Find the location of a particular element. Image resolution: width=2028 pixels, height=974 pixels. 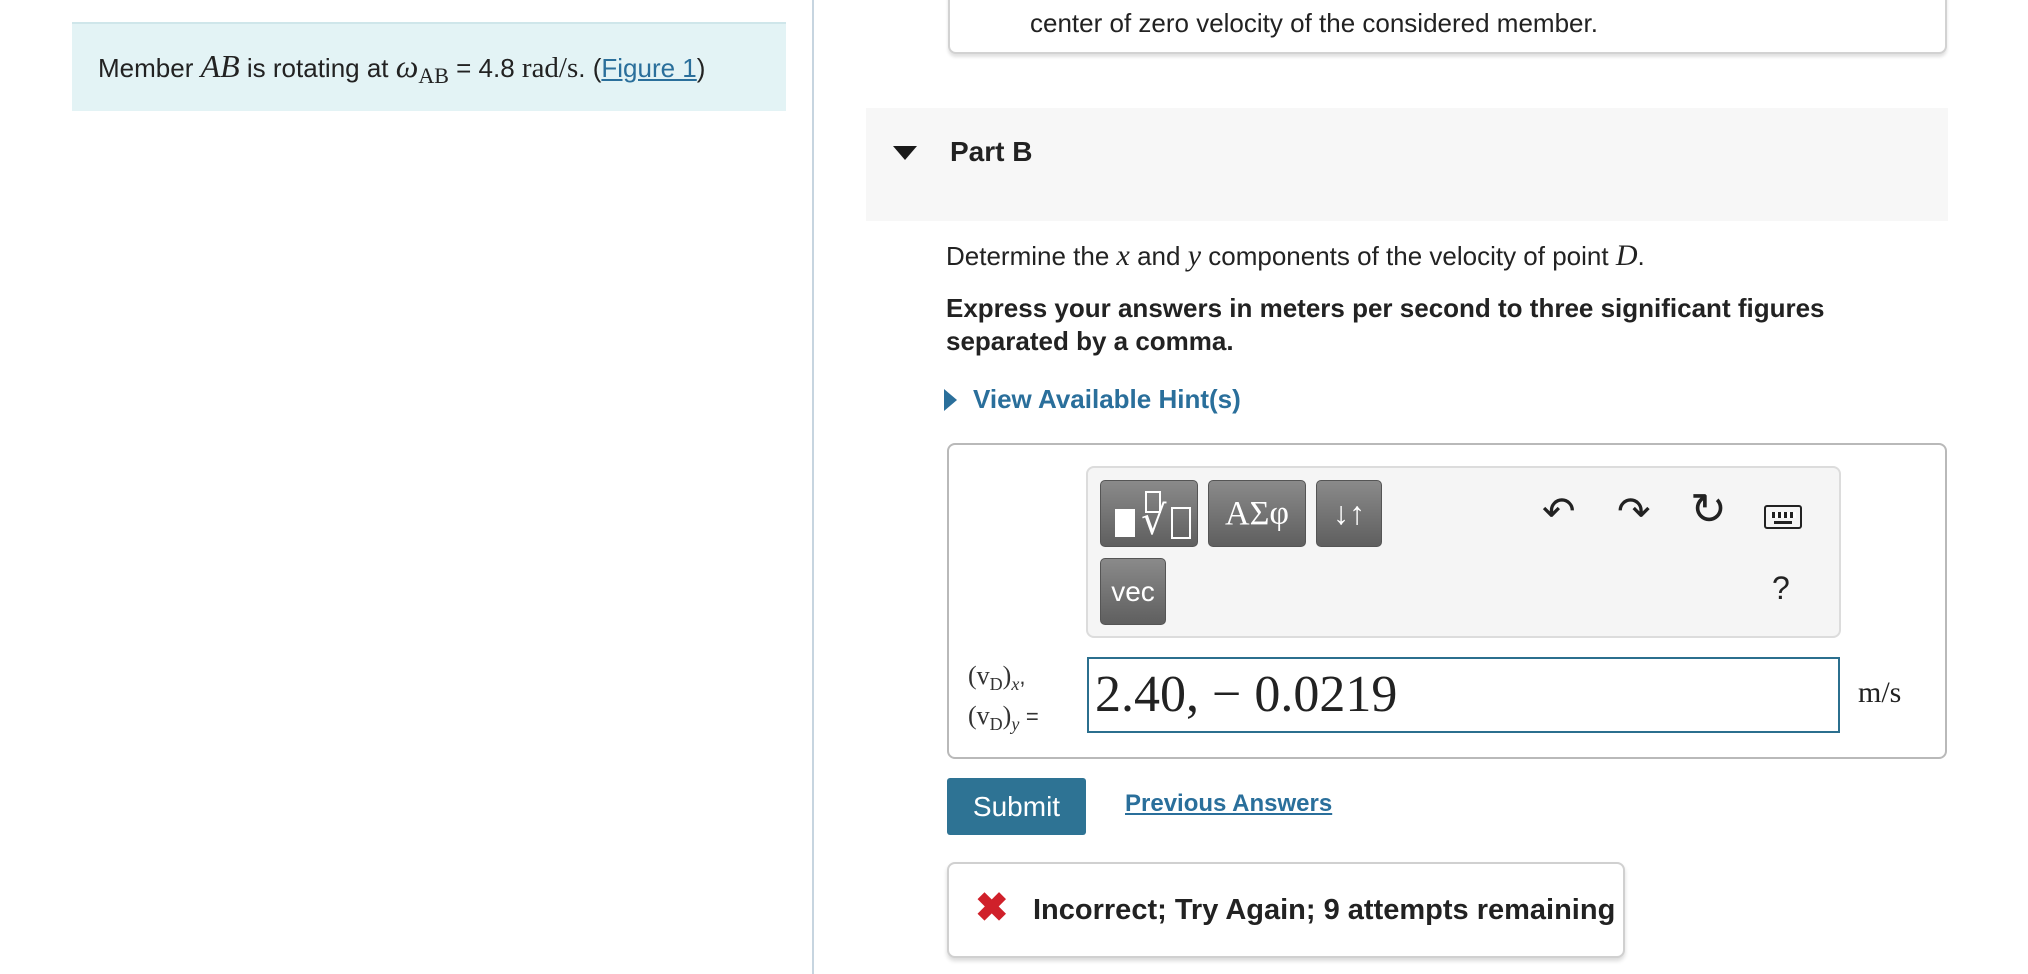

question-part-4: . is located at coordinates (1641, 256).